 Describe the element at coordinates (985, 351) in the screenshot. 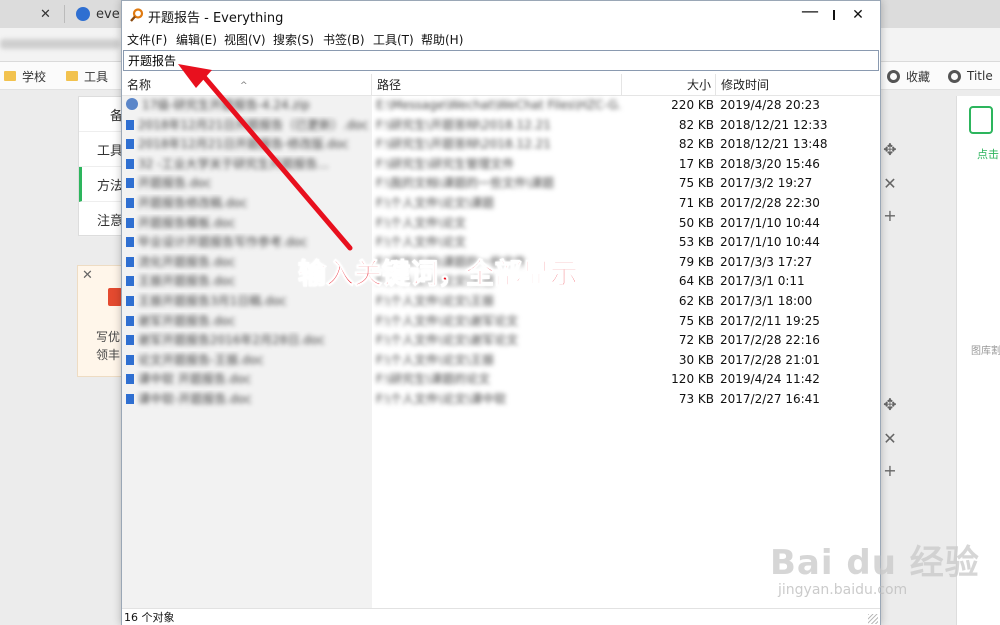

I see `right-panel-label-2: 图库割` at that location.